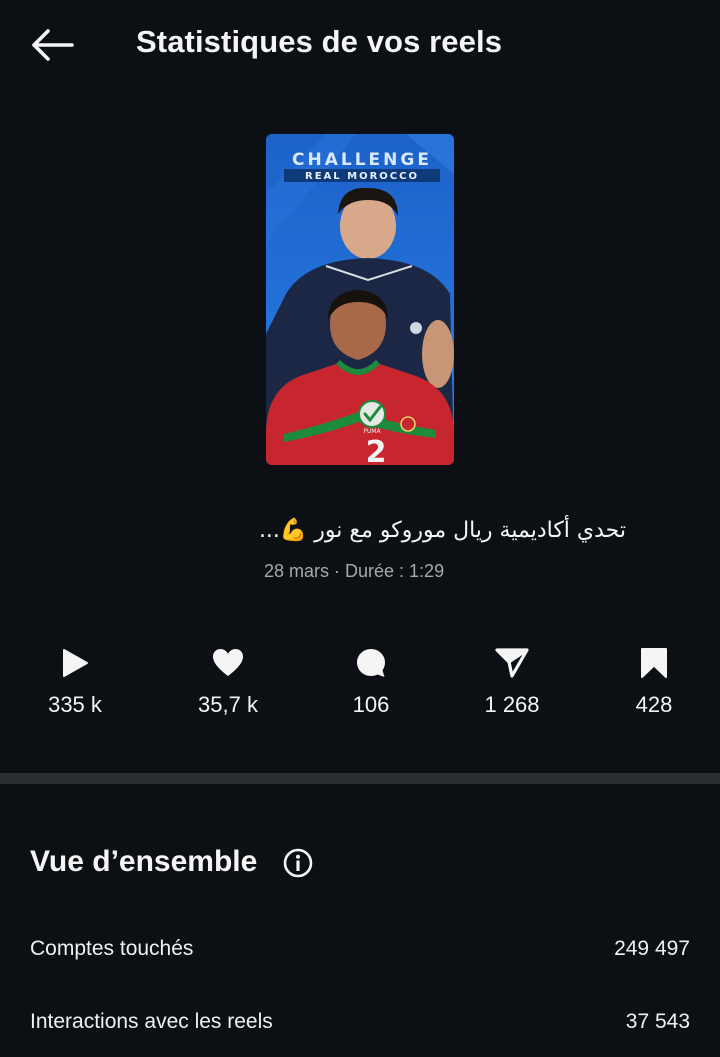 This screenshot has height=1057, width=720. What do you see at coordinates (512, 663) in the screenshot?
I see `share-icon` at bounding box center [512, 663].